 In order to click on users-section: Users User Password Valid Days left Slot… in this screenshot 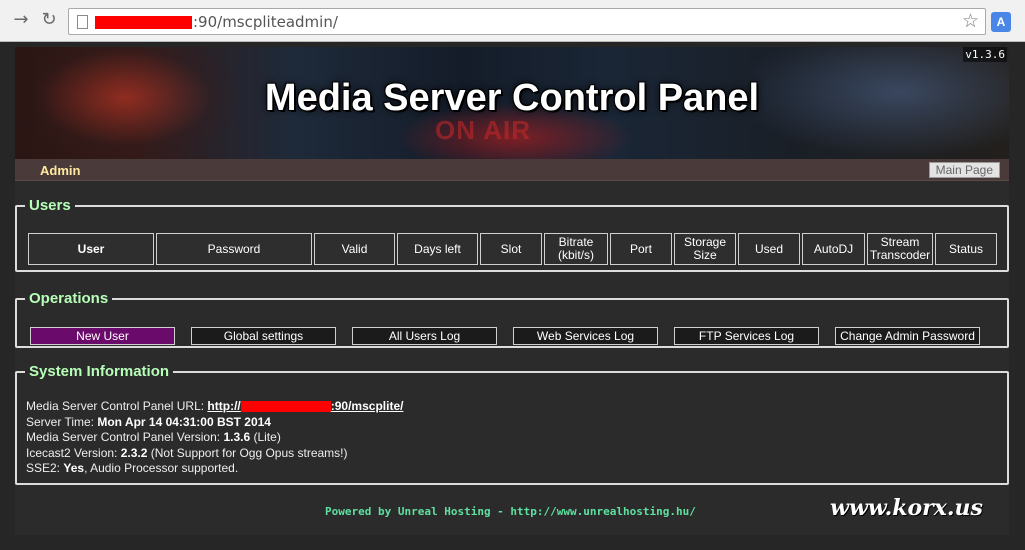, I will do `click(512, 234)`.